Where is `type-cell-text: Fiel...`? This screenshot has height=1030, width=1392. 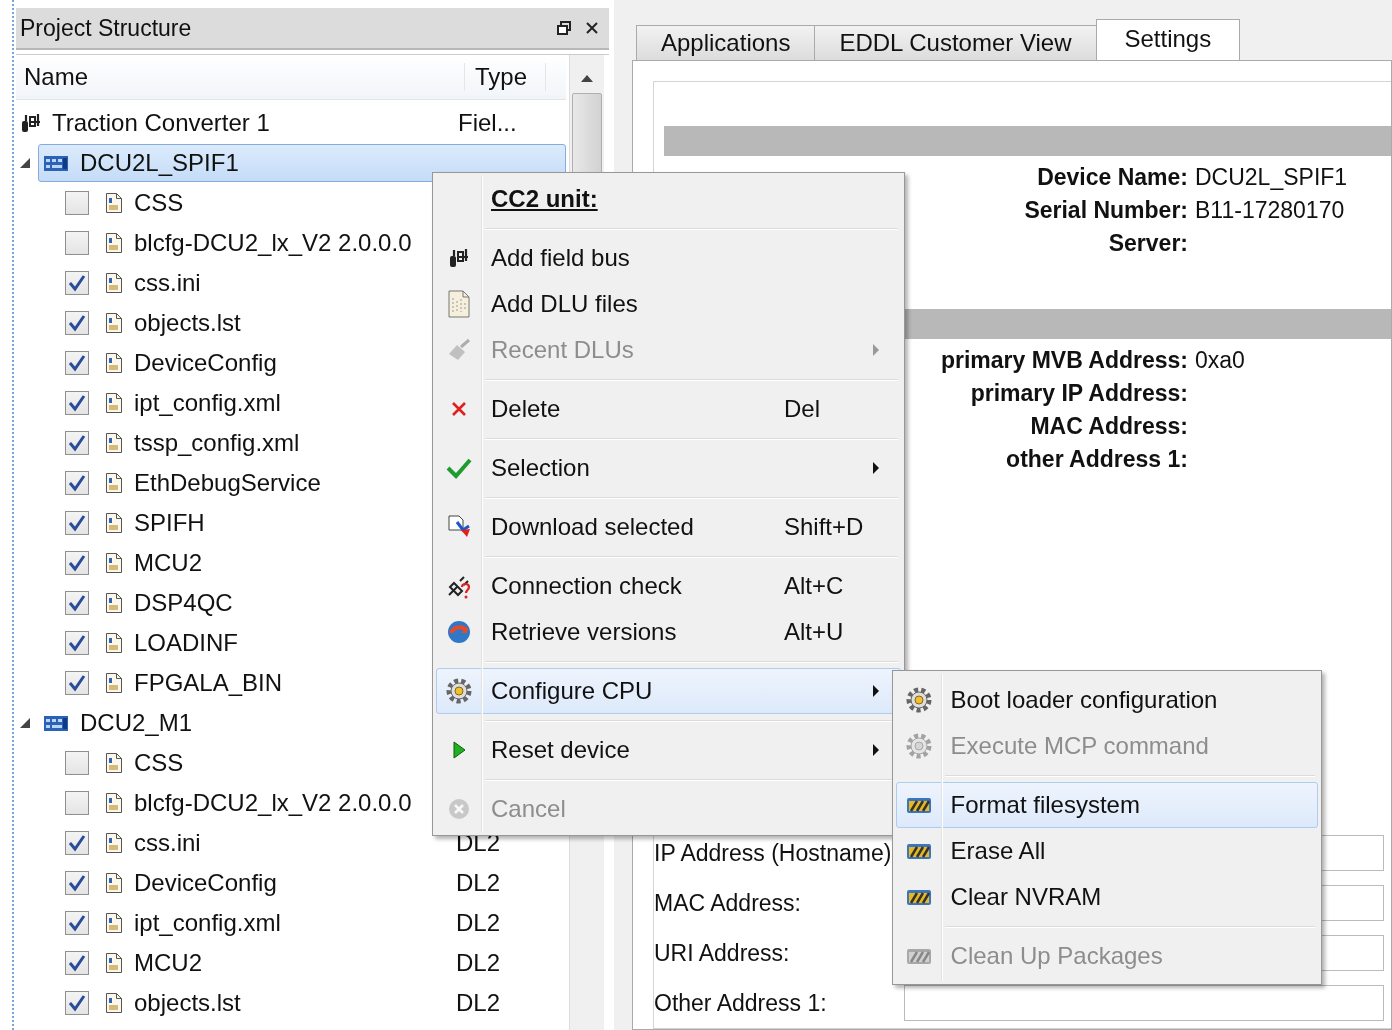
type-cell-text: Fiel... is located at coordinates (488, 123).